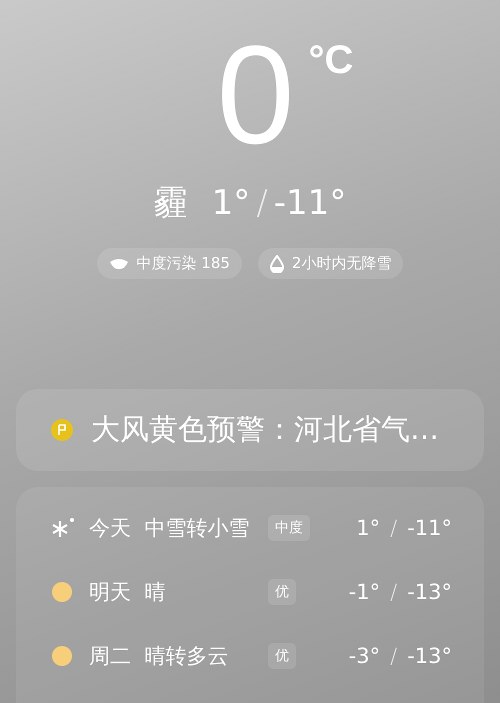 Image resolution: width=500 pixels, height=703 pixels. Describe the element at coordinates (277, 263) in the screenshot. I see `water-drop-icon` at that location.